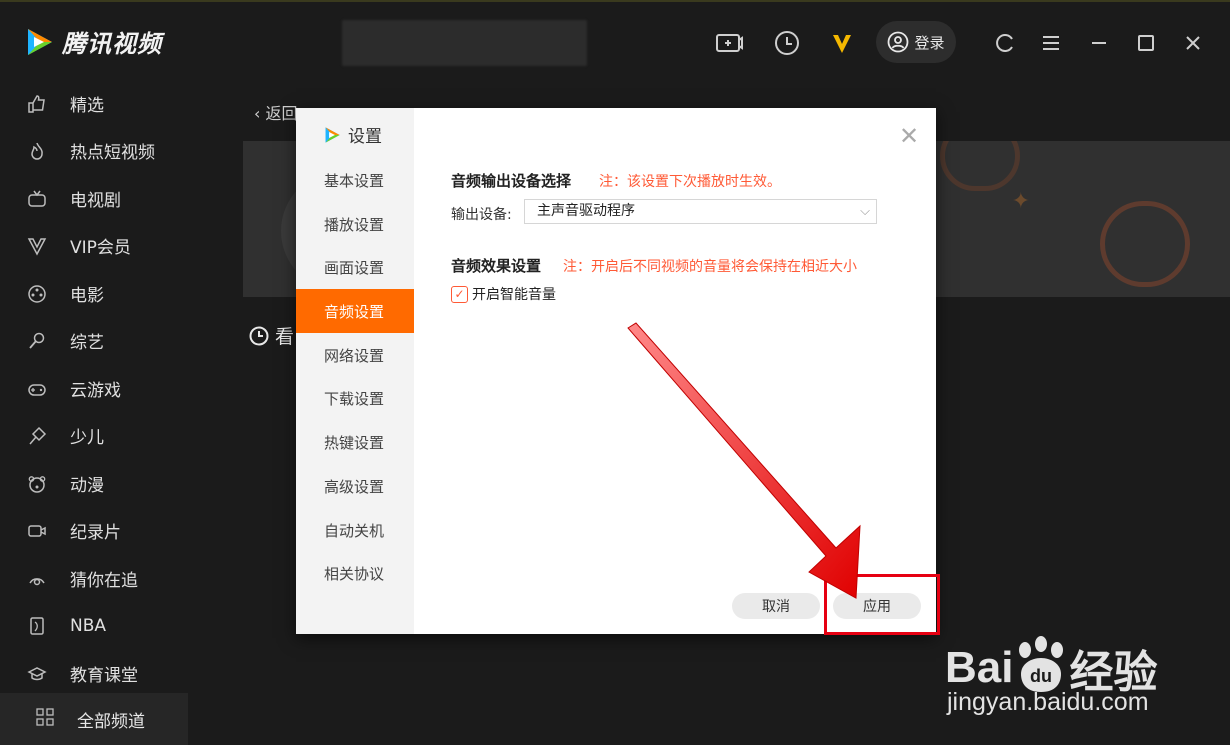  I want to click on sidebar-item-tv: 电视剧, so click(94, 198).